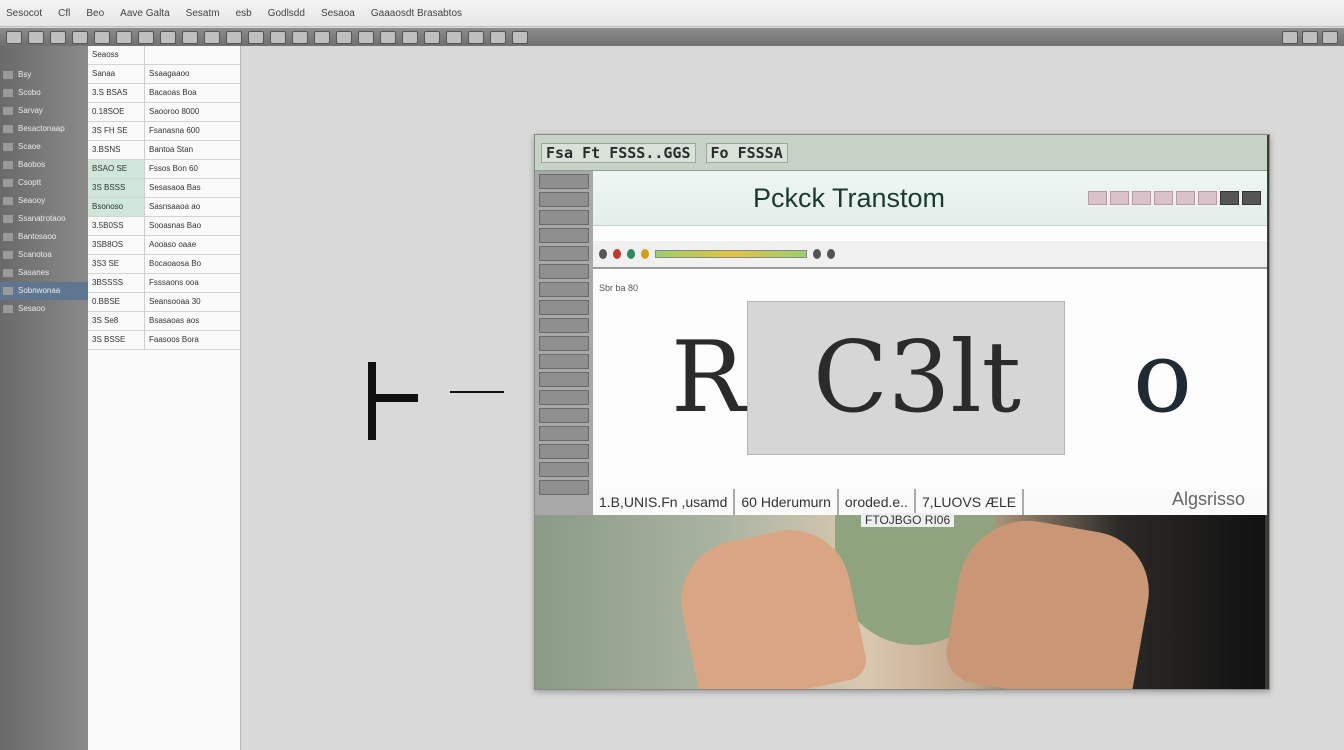  I want to click on list-item: 3S Se8 Bsasaoas aos, so click(164, 321).